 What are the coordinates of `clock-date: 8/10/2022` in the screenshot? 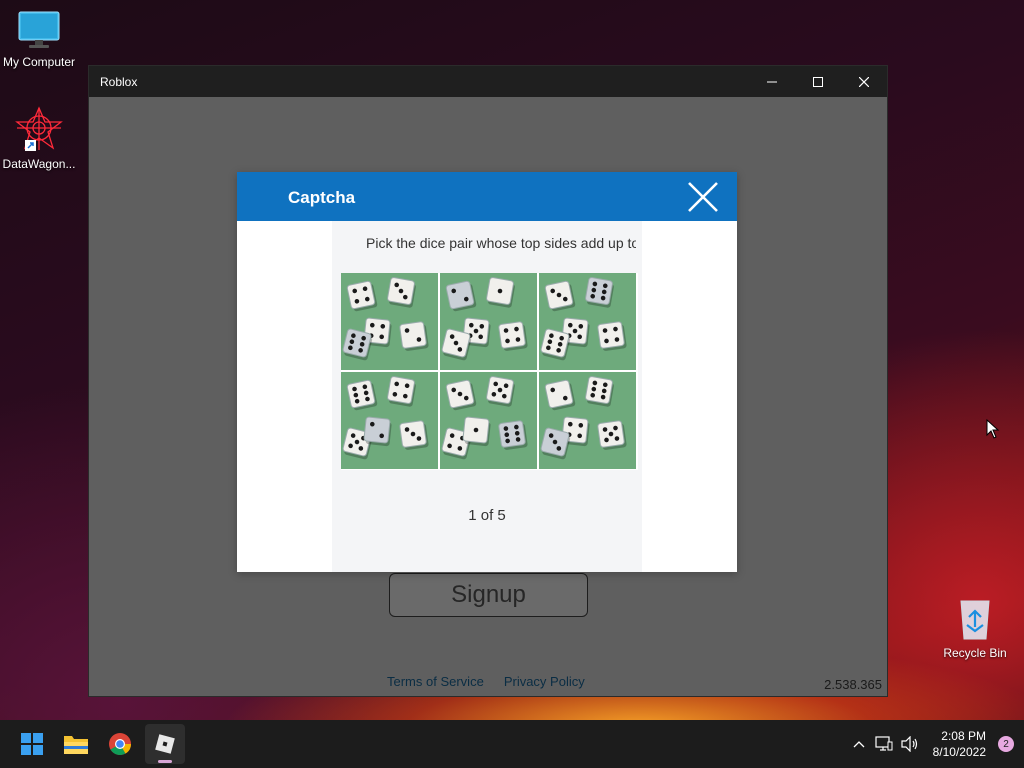 It's located at (959, 752).